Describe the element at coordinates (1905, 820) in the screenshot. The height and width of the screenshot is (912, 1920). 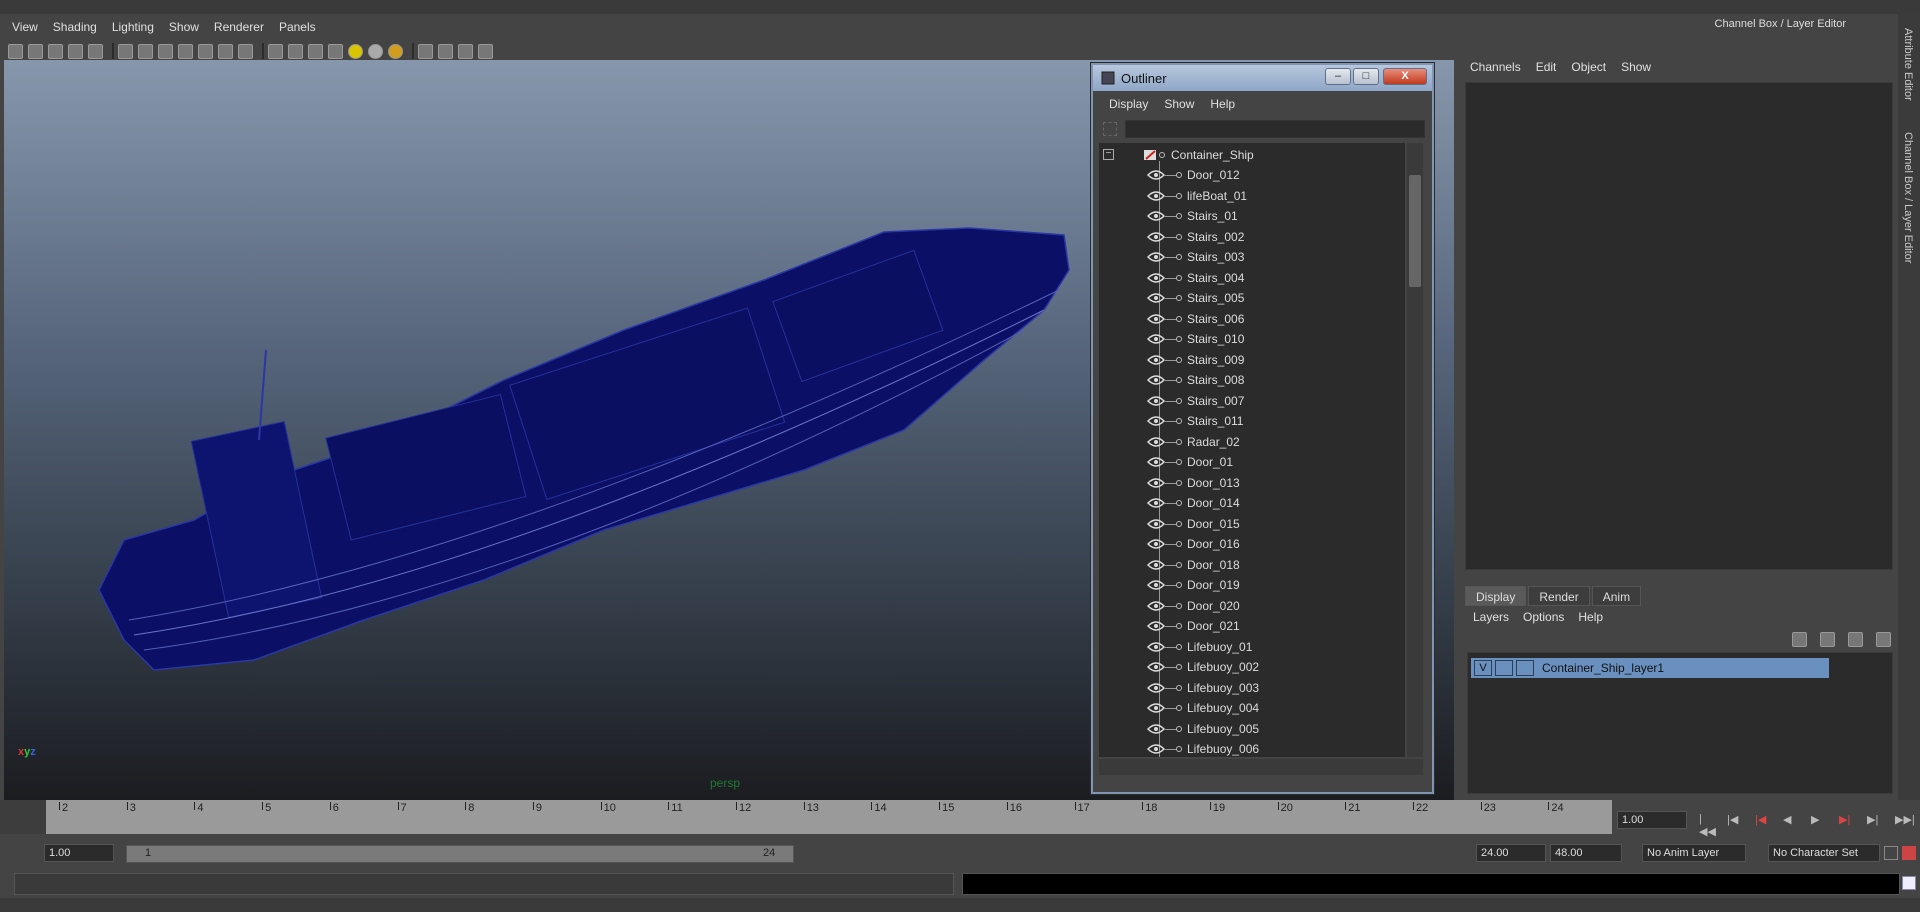
I see `go-to-end-icon: ▶▶|` at that location.